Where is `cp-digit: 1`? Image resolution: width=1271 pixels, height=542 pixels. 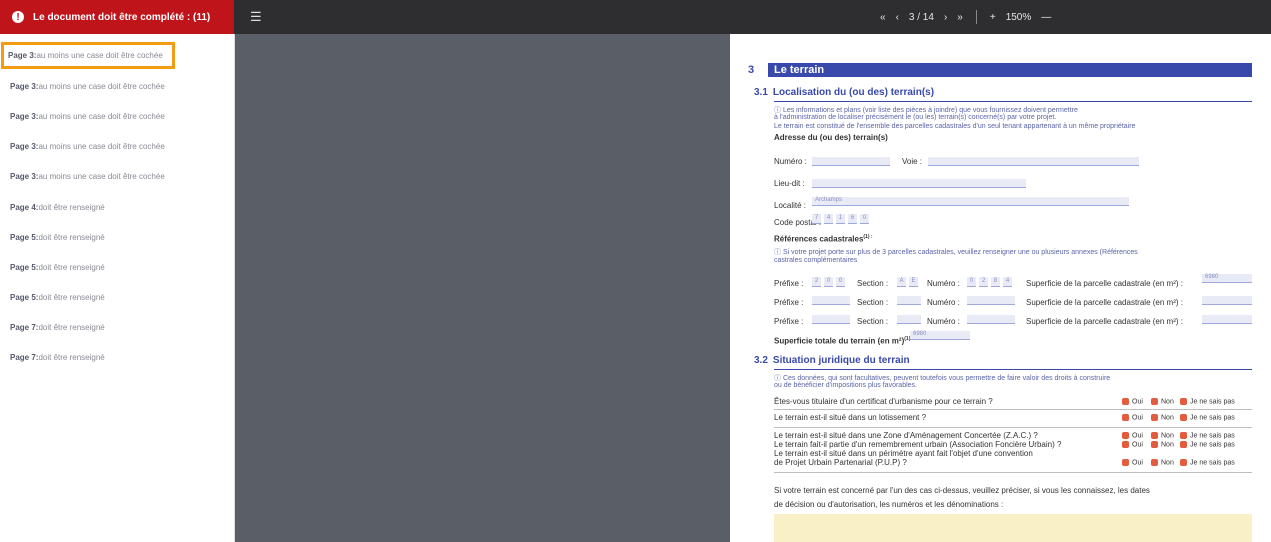 cp-digit: 1 is located at coordinates (840, 219).